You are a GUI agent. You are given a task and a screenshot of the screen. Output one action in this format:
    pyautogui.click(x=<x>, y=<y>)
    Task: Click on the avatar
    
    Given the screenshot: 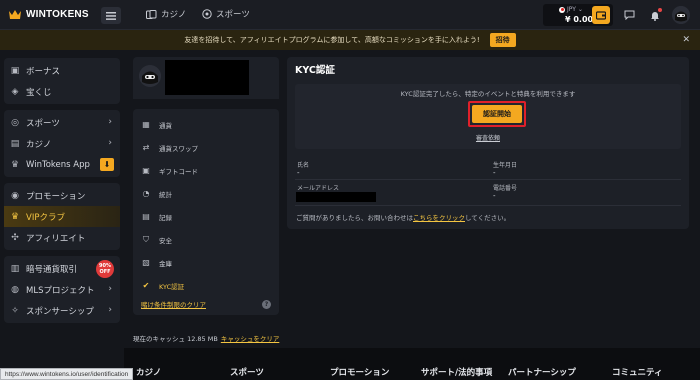 What is the action you would take?
    pyautogui.click(x=150, y=76)
    